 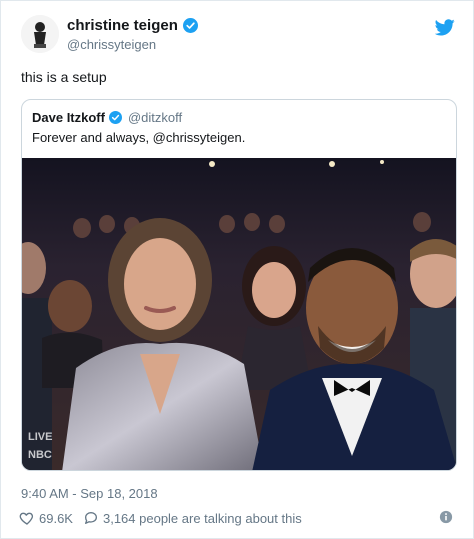 I want to click on conversation-link: 3,164 people are talking about this, so click(x=192, y=518).